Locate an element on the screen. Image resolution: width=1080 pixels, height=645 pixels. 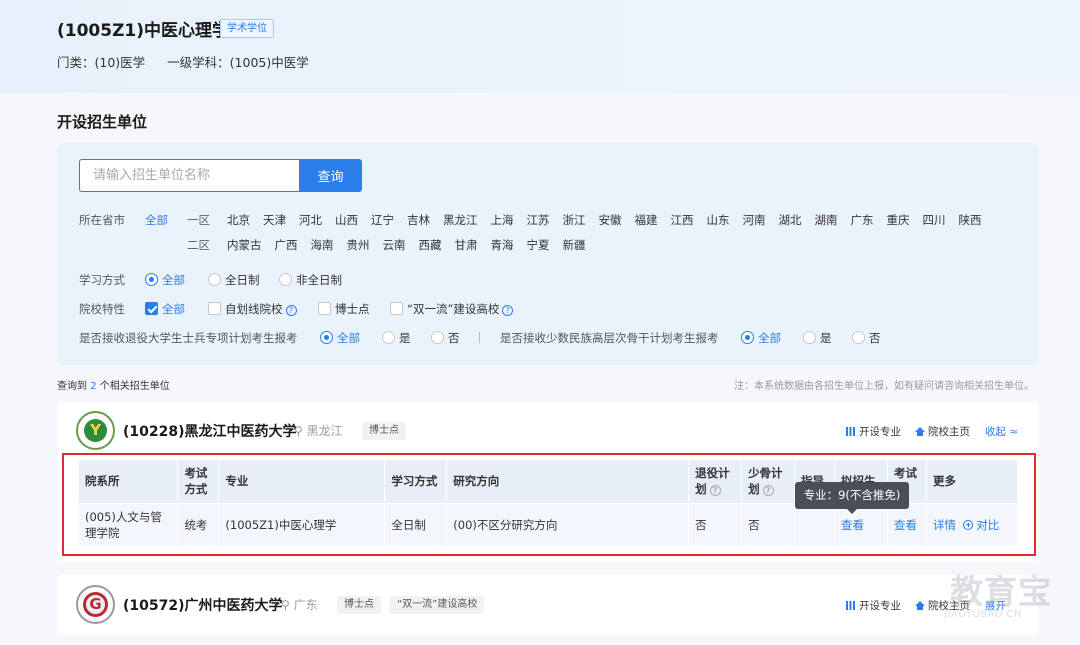
school-home-link: 院校主页 is located at coordinates (942, 431).